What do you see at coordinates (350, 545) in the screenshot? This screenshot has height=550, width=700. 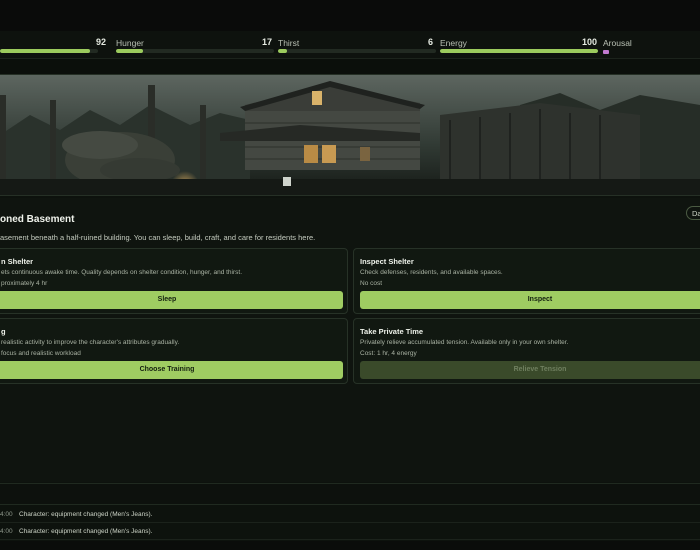 I see `bottom-bar` at bounding box center [350, 545].